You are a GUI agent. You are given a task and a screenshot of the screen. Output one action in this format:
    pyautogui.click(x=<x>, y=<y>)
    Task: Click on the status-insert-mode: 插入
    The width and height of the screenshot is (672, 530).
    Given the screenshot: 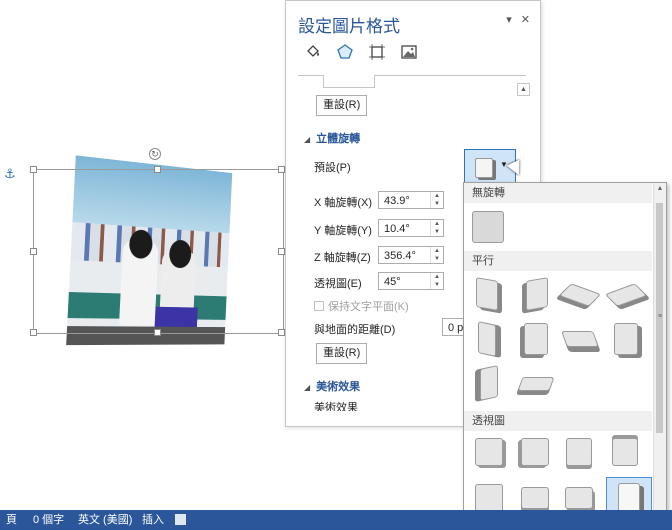 What is the action you would take?
    pyautogui.click(x=153, y=520)
    